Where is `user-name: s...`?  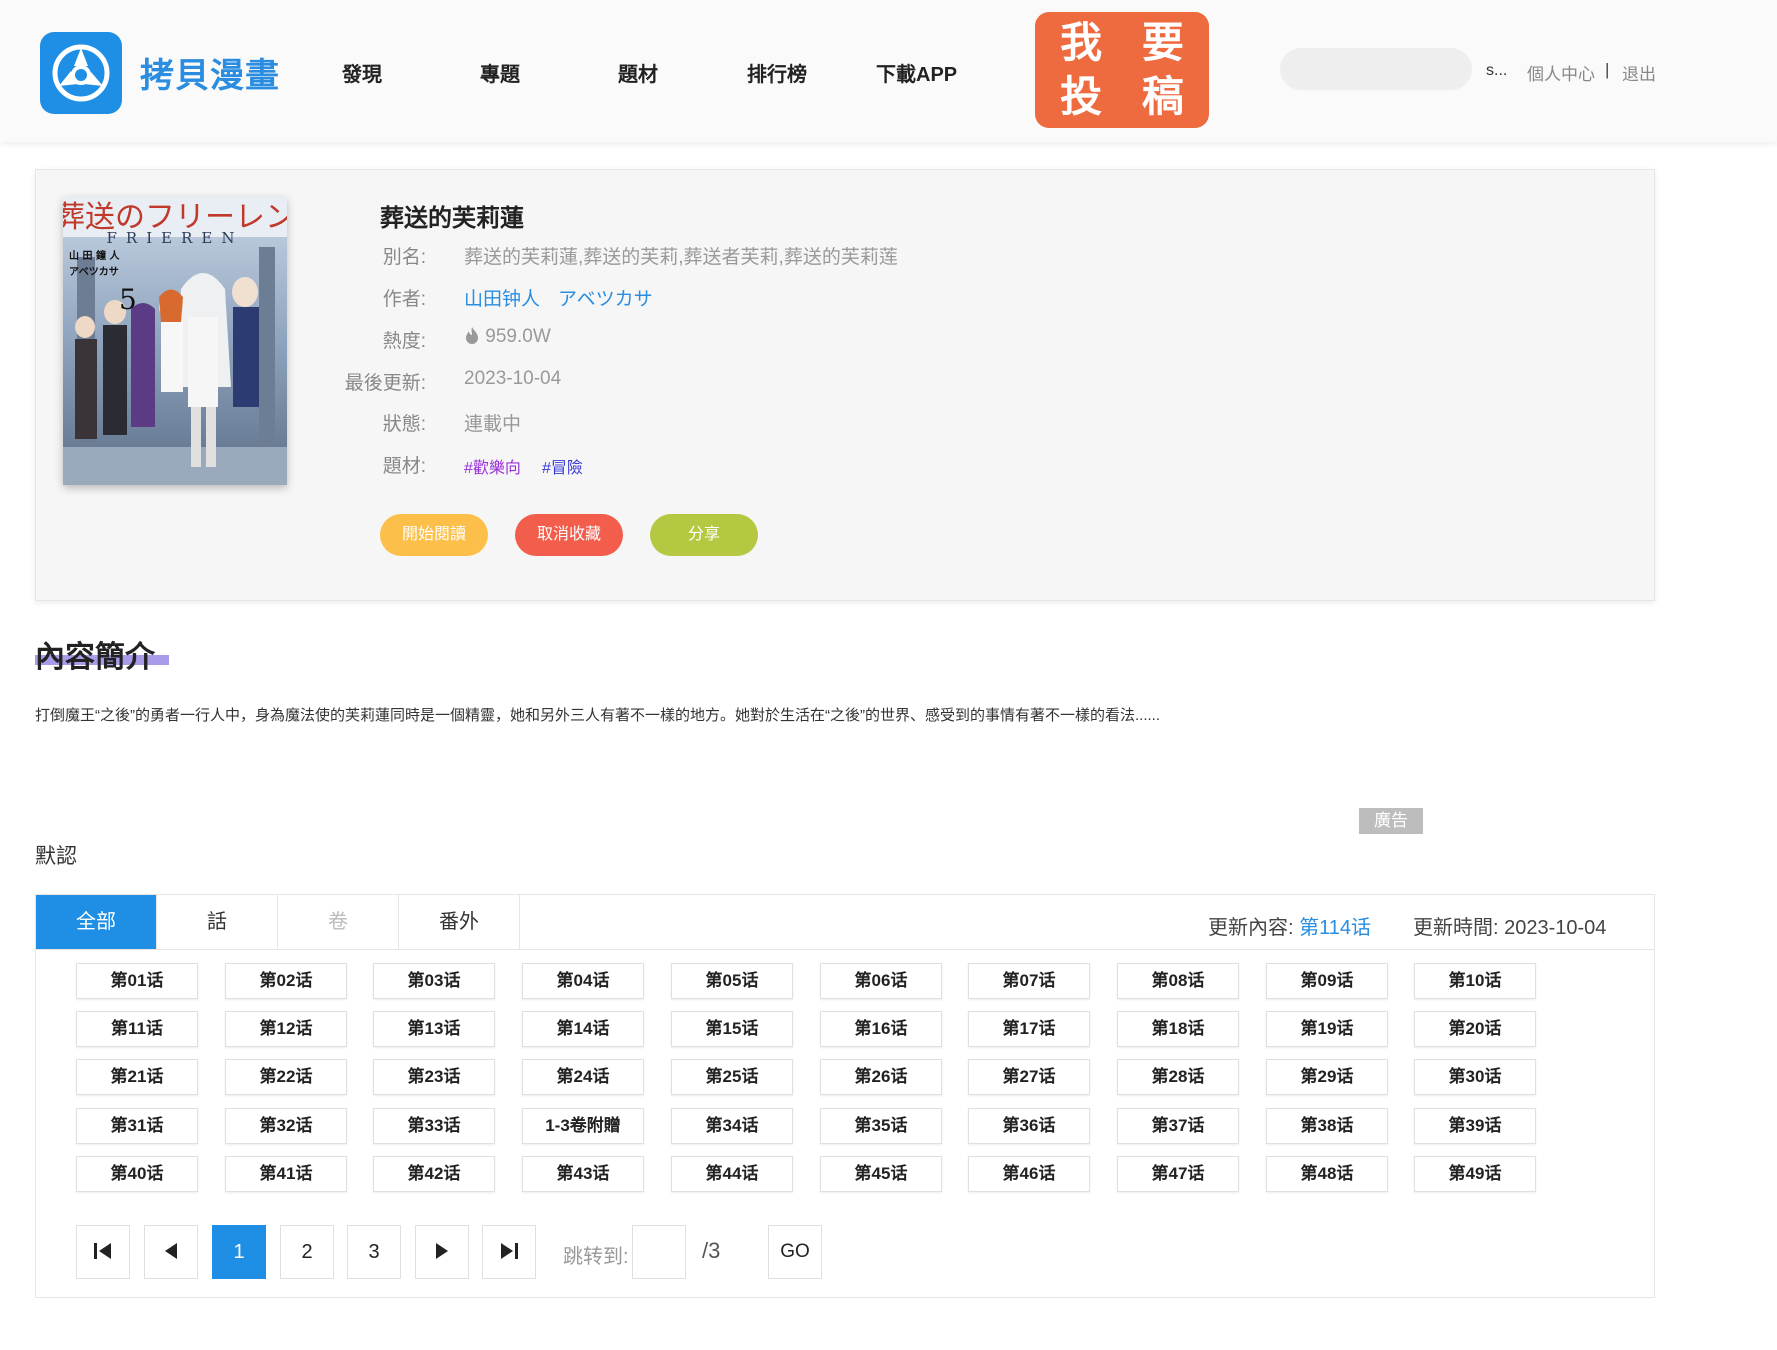
user-name: s... is located at coordinates (1496, 71).